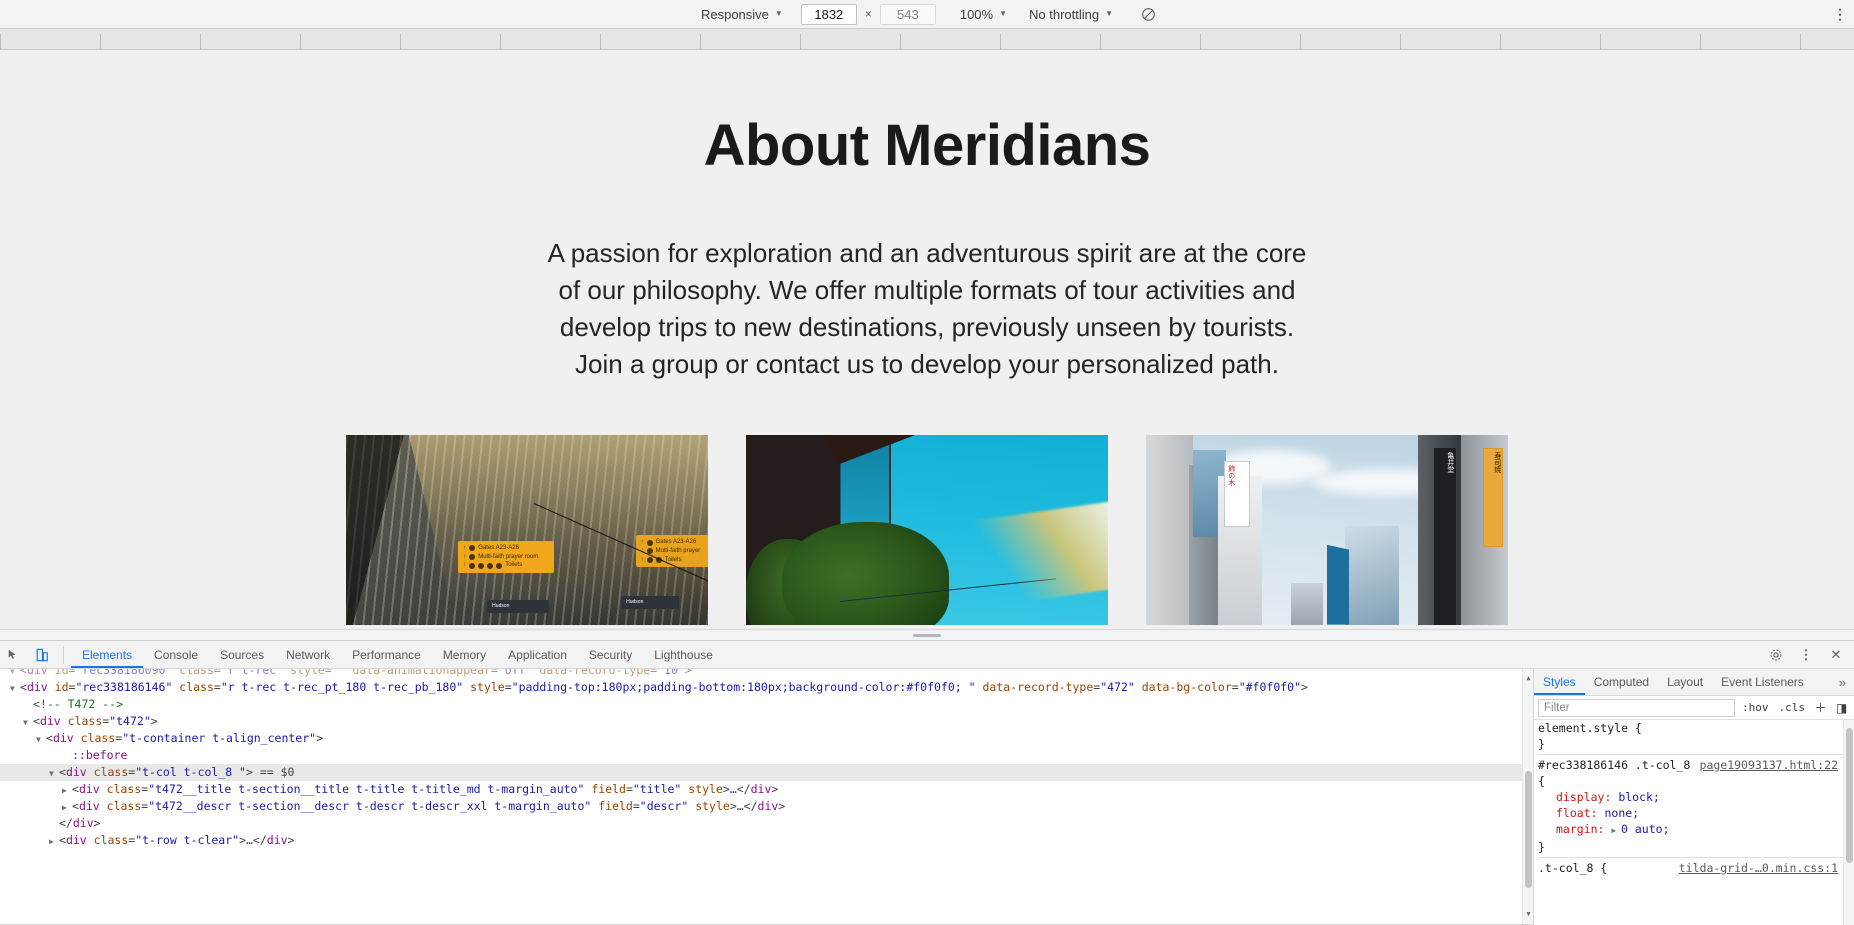 The height and width of the screenshot is (925, 1854). I want to click on dom-tree-node: ▶</div>, so click(766, 823).